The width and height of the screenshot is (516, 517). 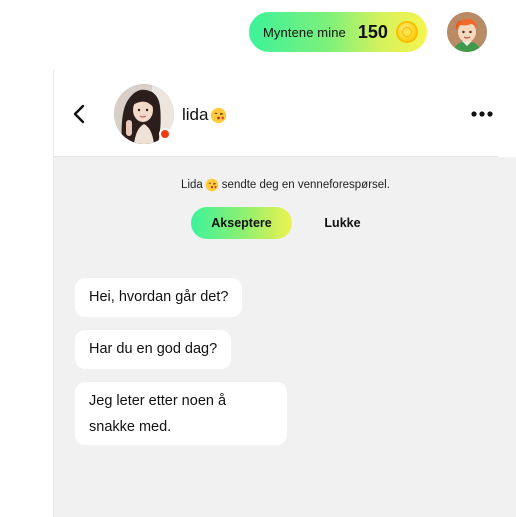 I want to click on friend-request-name: Lida, so click(x=192, y=185).